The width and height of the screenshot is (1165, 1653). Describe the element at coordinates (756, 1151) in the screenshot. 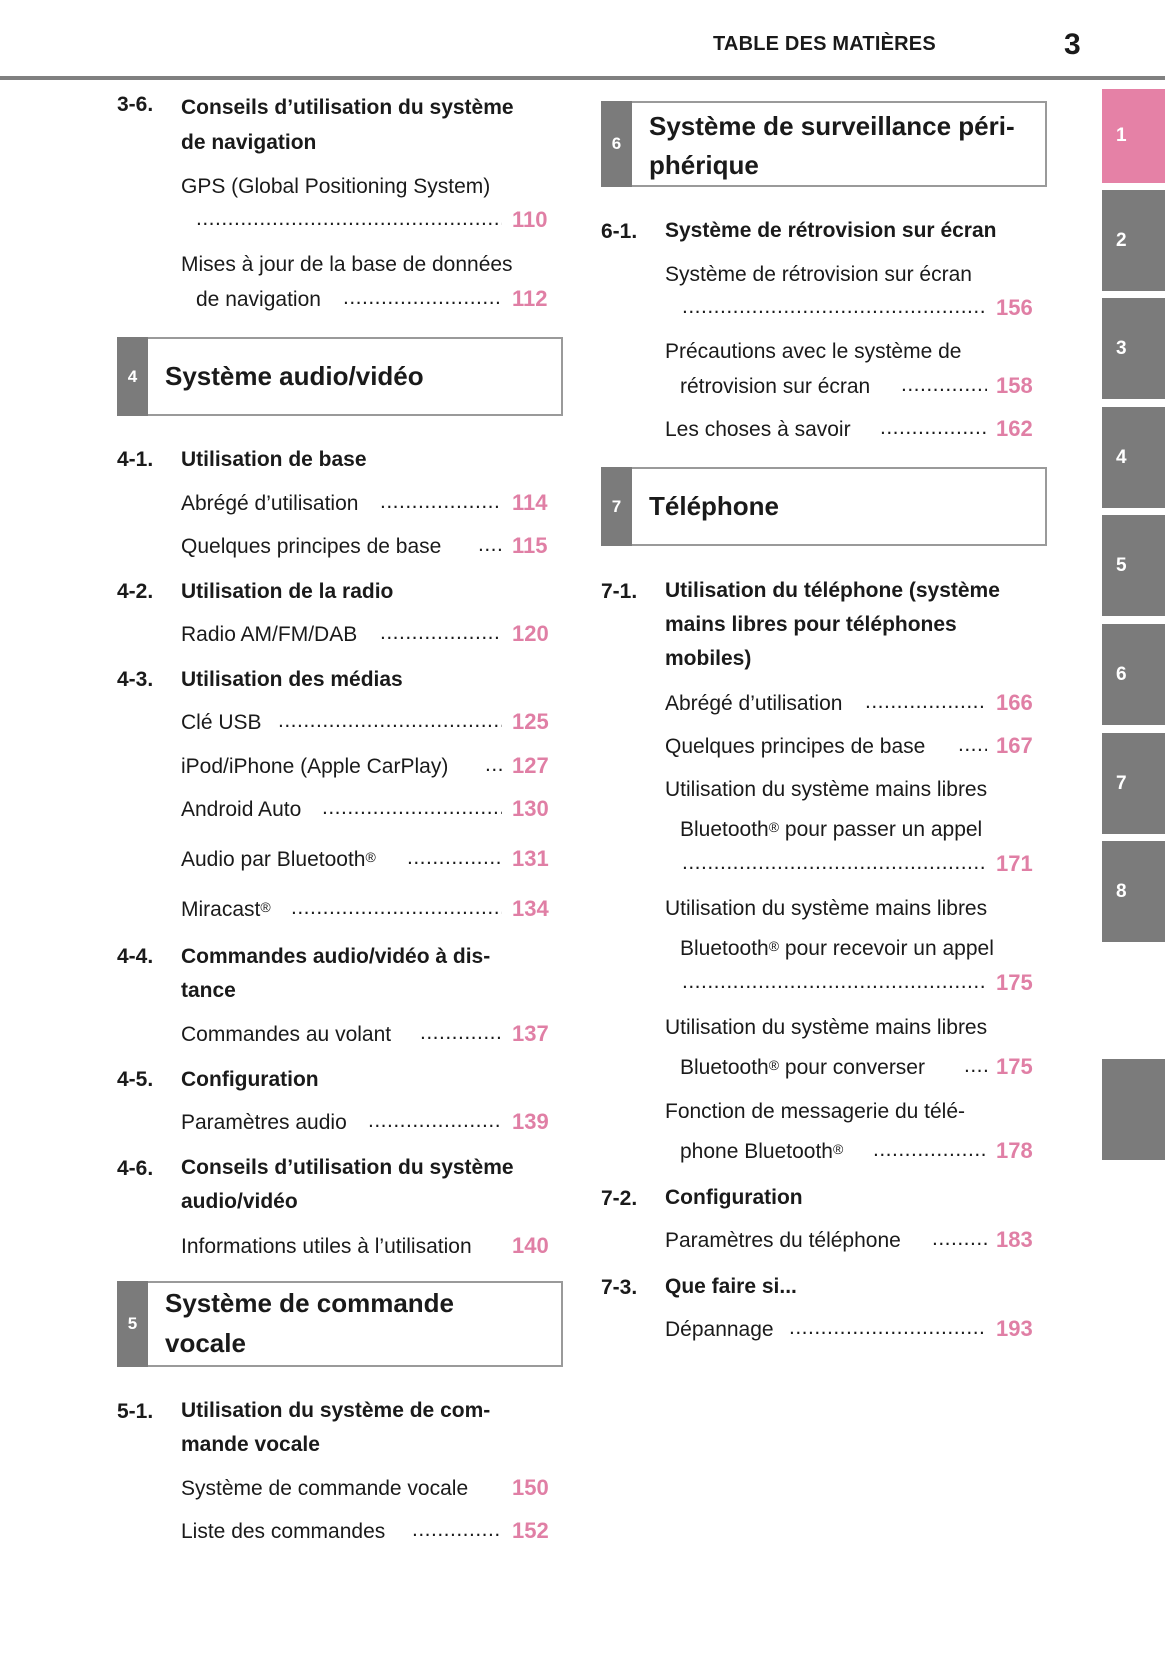

I see `entry-text: phone Bluetooth` at that location.